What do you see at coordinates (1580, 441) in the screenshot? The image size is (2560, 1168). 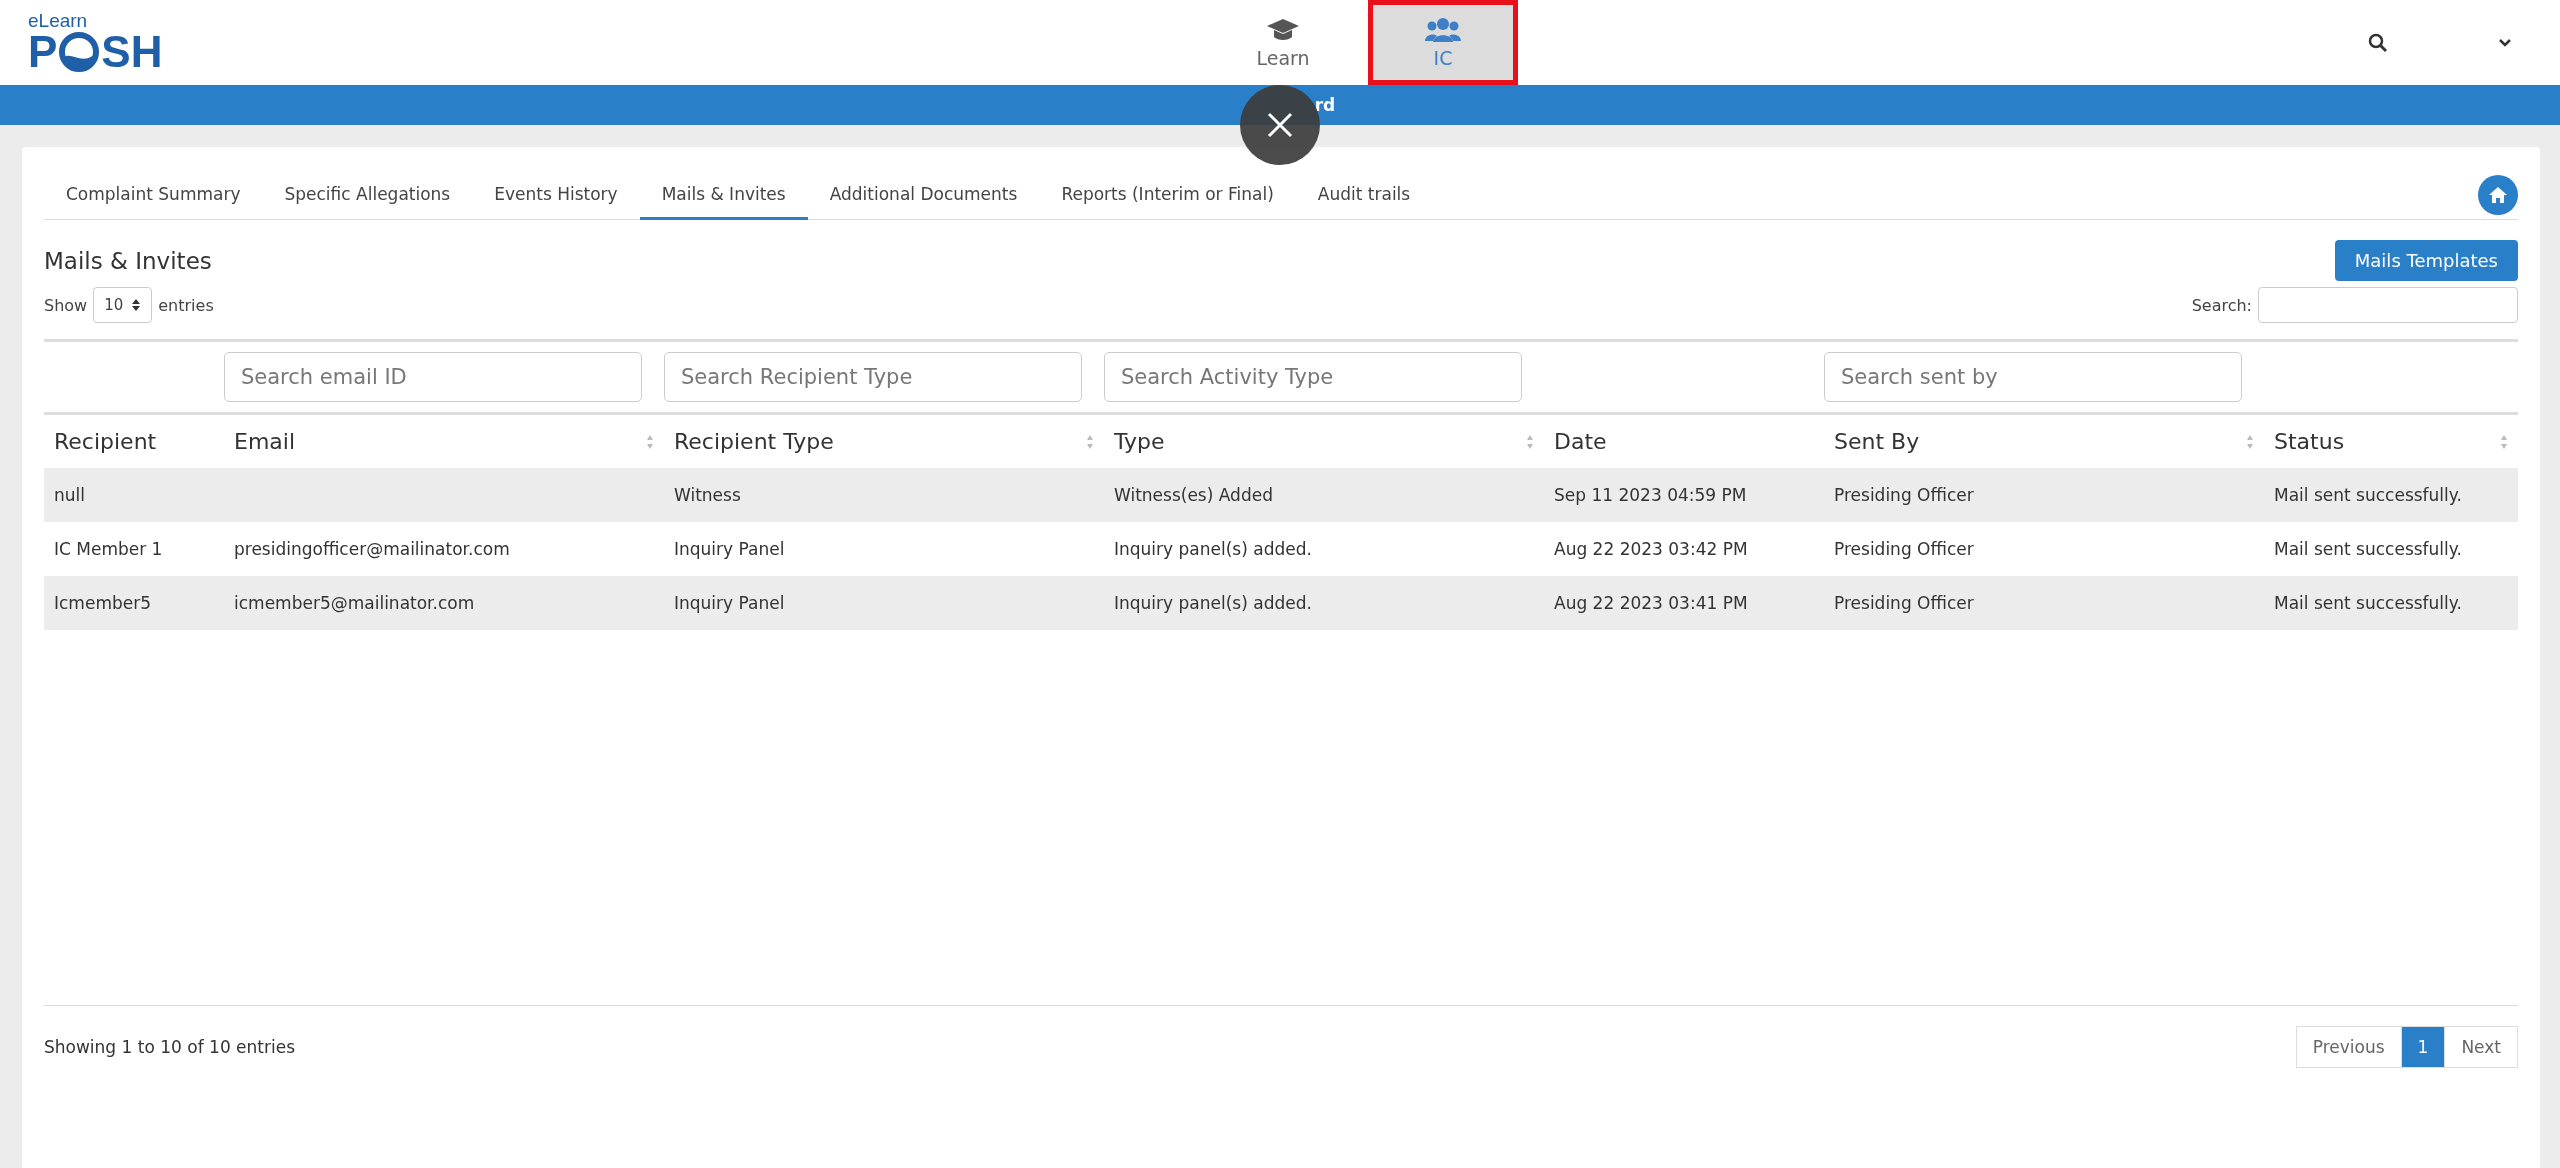 I see `column-header: Date` at bounding box center [1580, 441].